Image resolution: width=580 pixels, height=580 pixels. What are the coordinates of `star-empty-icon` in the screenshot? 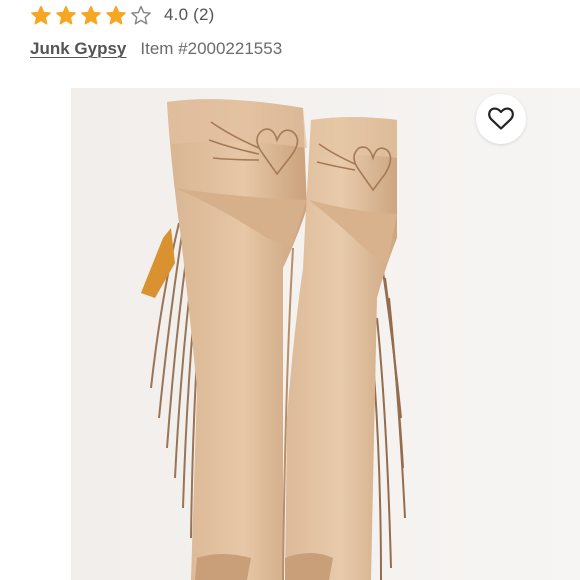 It's located at (141, 15).